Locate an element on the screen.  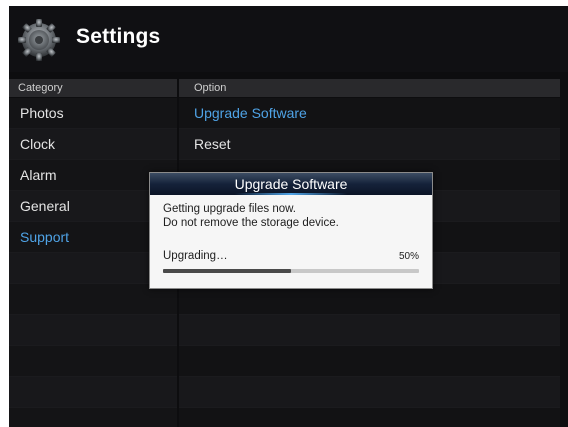
page-title: Settings is located at coordinates (118, 36).